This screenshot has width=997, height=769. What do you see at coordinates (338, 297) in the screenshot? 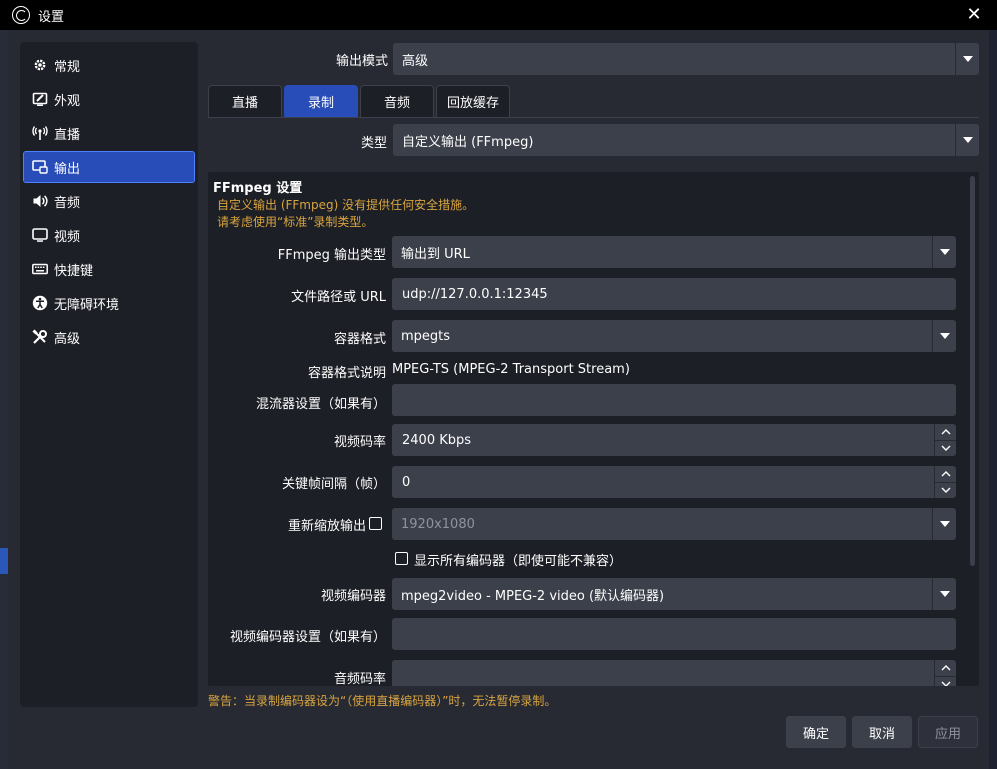
I see `file-path-label: 文件路径或 URL` at bounding box center [338, 297].